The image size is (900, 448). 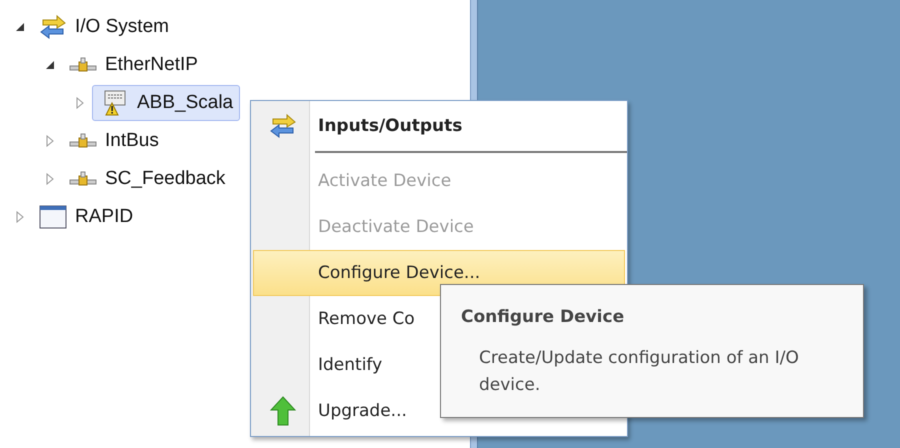 What do you see at coordinates (166, 103) in the screenshot?
I see `tree-item: ABB_Scala` at bounding box center [166, 103].